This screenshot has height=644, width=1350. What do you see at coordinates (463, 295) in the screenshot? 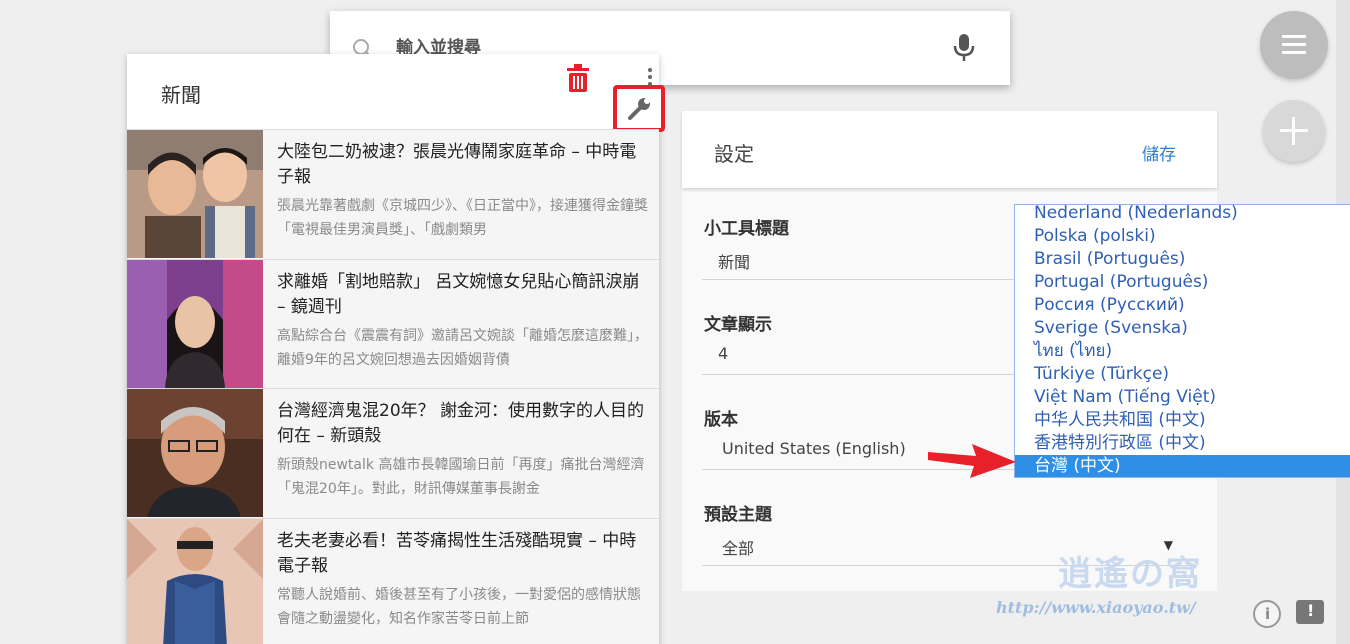
I see `news-headline: 求離婚「割地賠款」 呂文婉憶女兒貼心簡訊淚崩 – 鏡週刊` at bounding box center [463, 295].